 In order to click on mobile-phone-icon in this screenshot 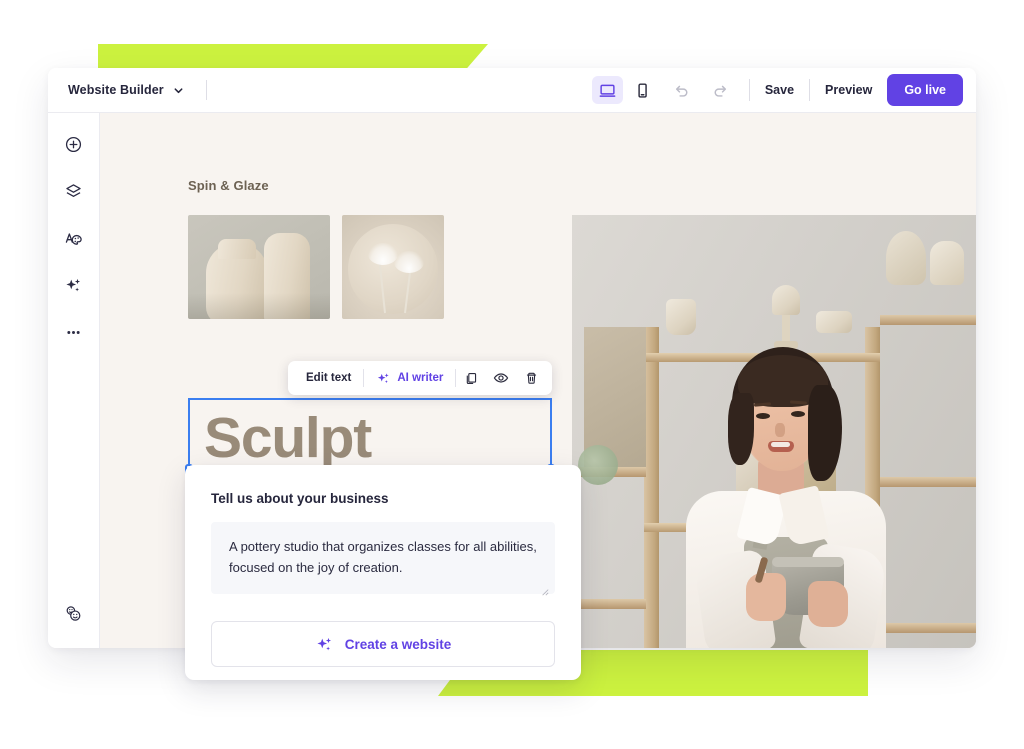, I will do `click(642, 90)`.